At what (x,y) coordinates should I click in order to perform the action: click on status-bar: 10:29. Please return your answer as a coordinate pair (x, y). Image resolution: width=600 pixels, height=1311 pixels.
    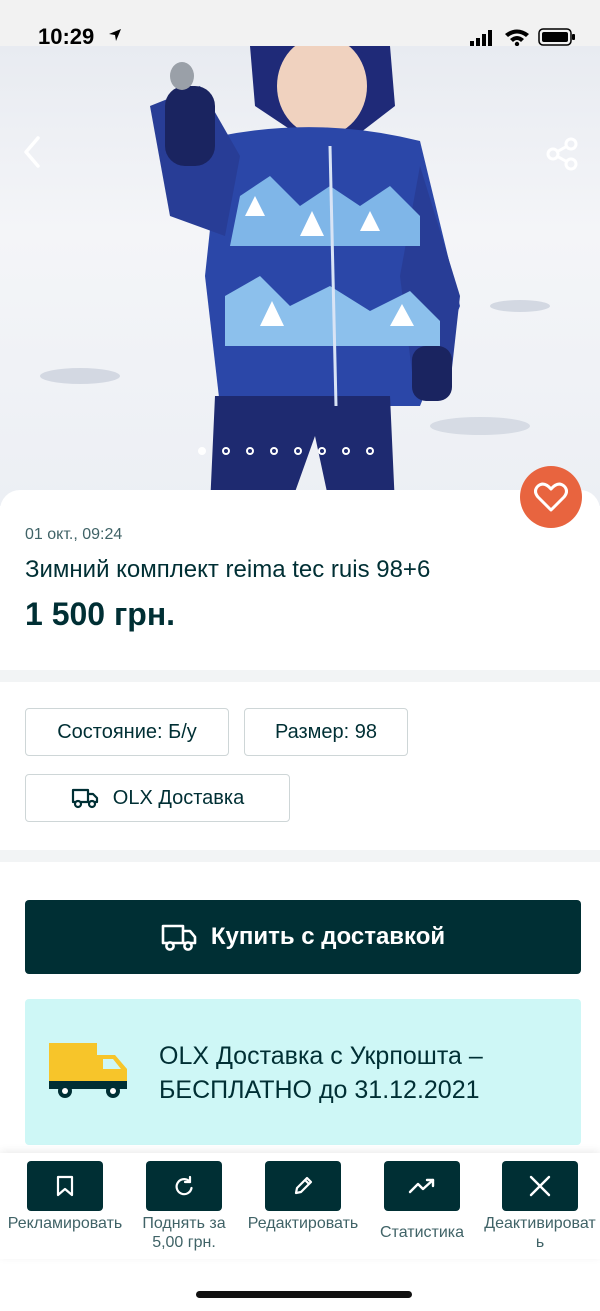
    Looking at the image, I should click on (300, 24).